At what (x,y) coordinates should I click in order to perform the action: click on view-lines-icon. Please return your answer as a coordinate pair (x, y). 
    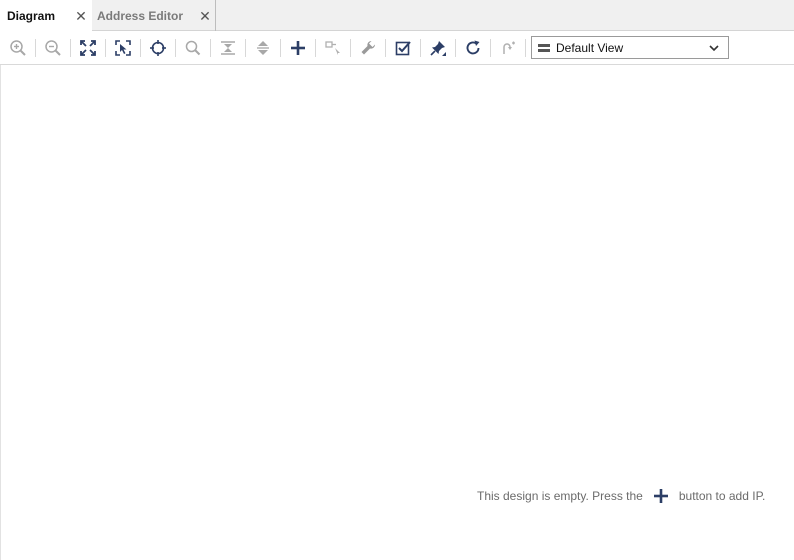
    Looking at the image, I should click on (544, 47).